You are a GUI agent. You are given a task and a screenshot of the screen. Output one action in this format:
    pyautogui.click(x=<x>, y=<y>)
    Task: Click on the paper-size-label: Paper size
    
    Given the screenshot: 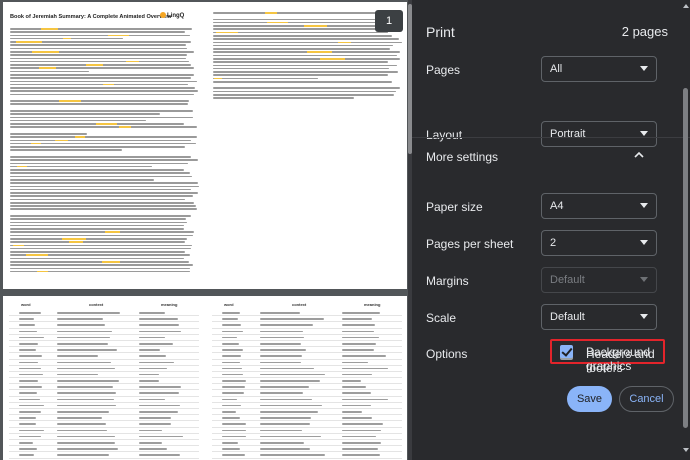 What is the action you would take?
    pyautogui.click(x=454, y=207)
    